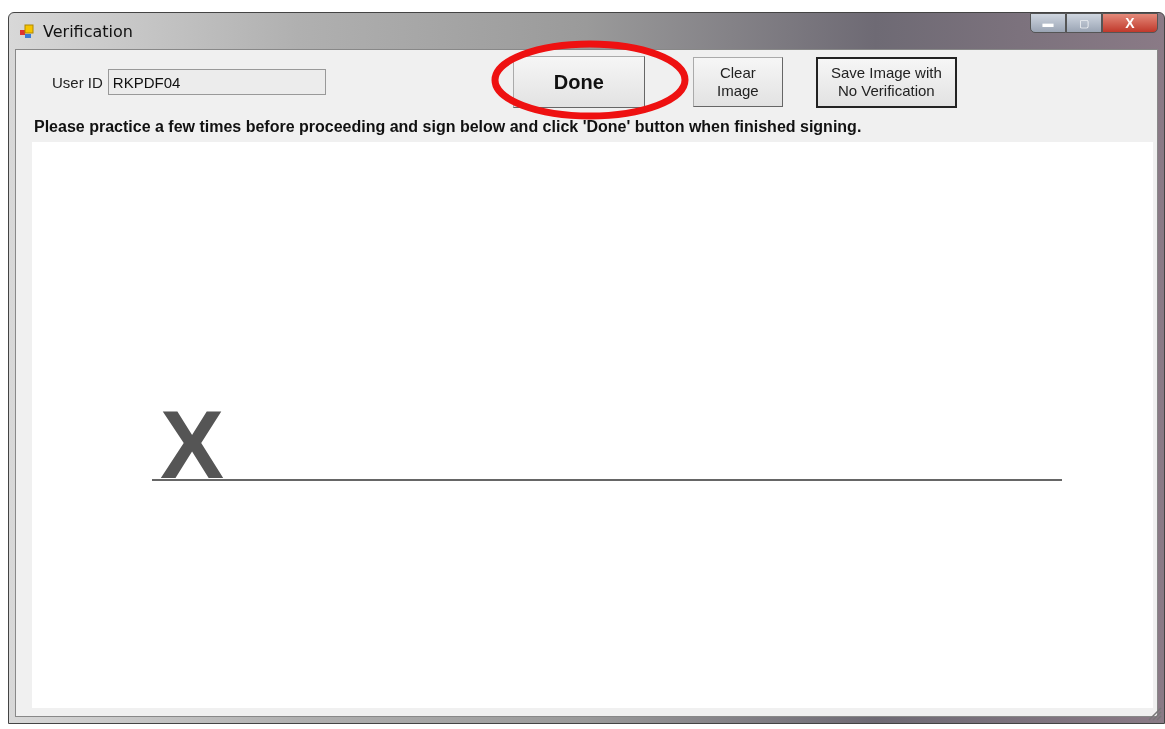 This screenshot has width=1165, height=729. I want to click on window-title: Verification, so click(88, 31).